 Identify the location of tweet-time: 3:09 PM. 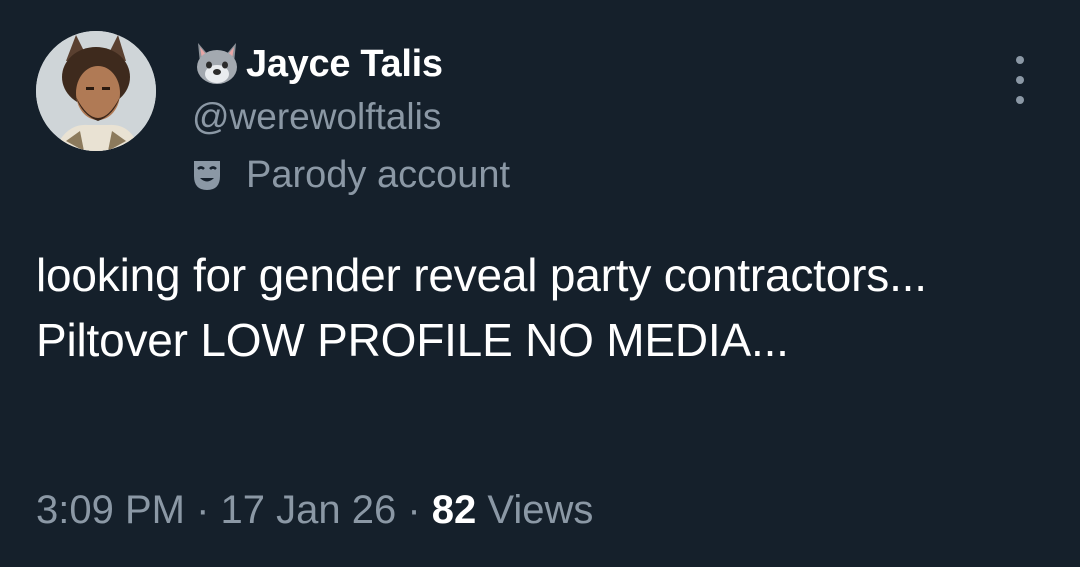
(110, 510).